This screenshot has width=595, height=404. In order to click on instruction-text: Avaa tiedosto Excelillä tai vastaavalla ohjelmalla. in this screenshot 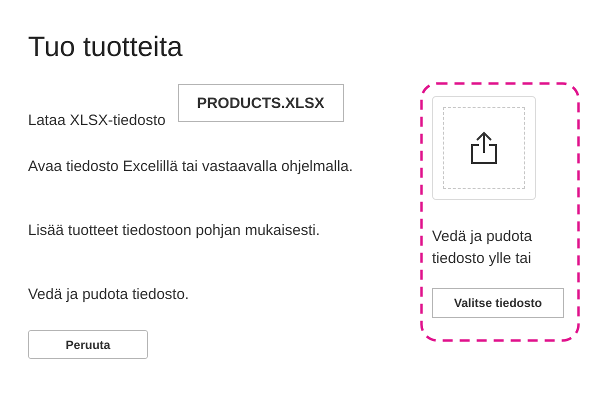, I will do `click(190, 166)`.